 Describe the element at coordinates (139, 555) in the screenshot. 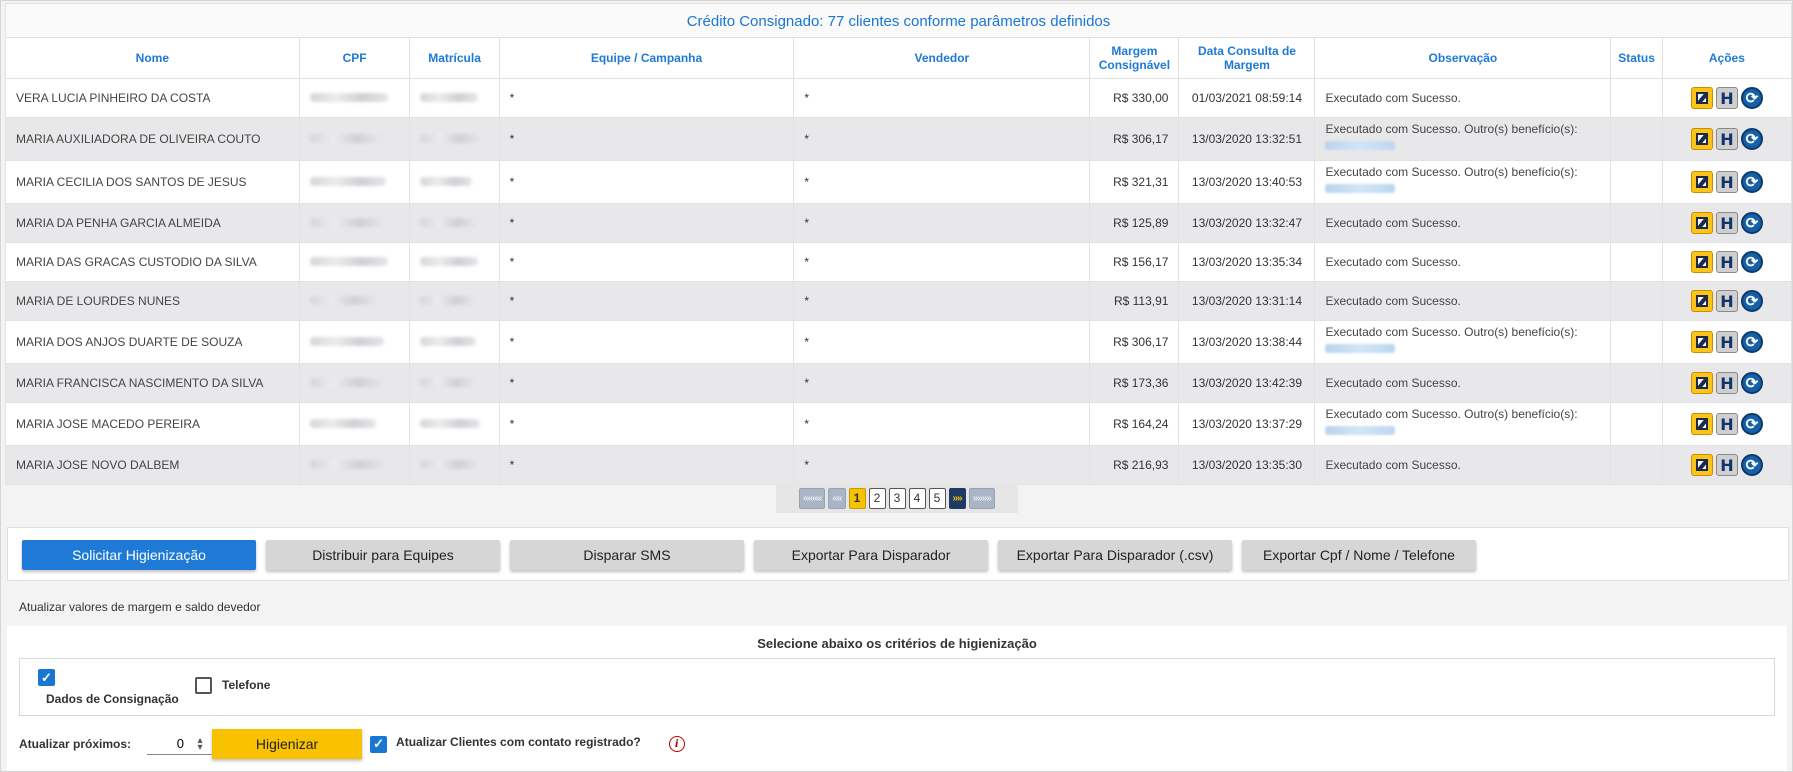

I see `solicitar-higienizacao-button: Solicitar Higienização` at that location.